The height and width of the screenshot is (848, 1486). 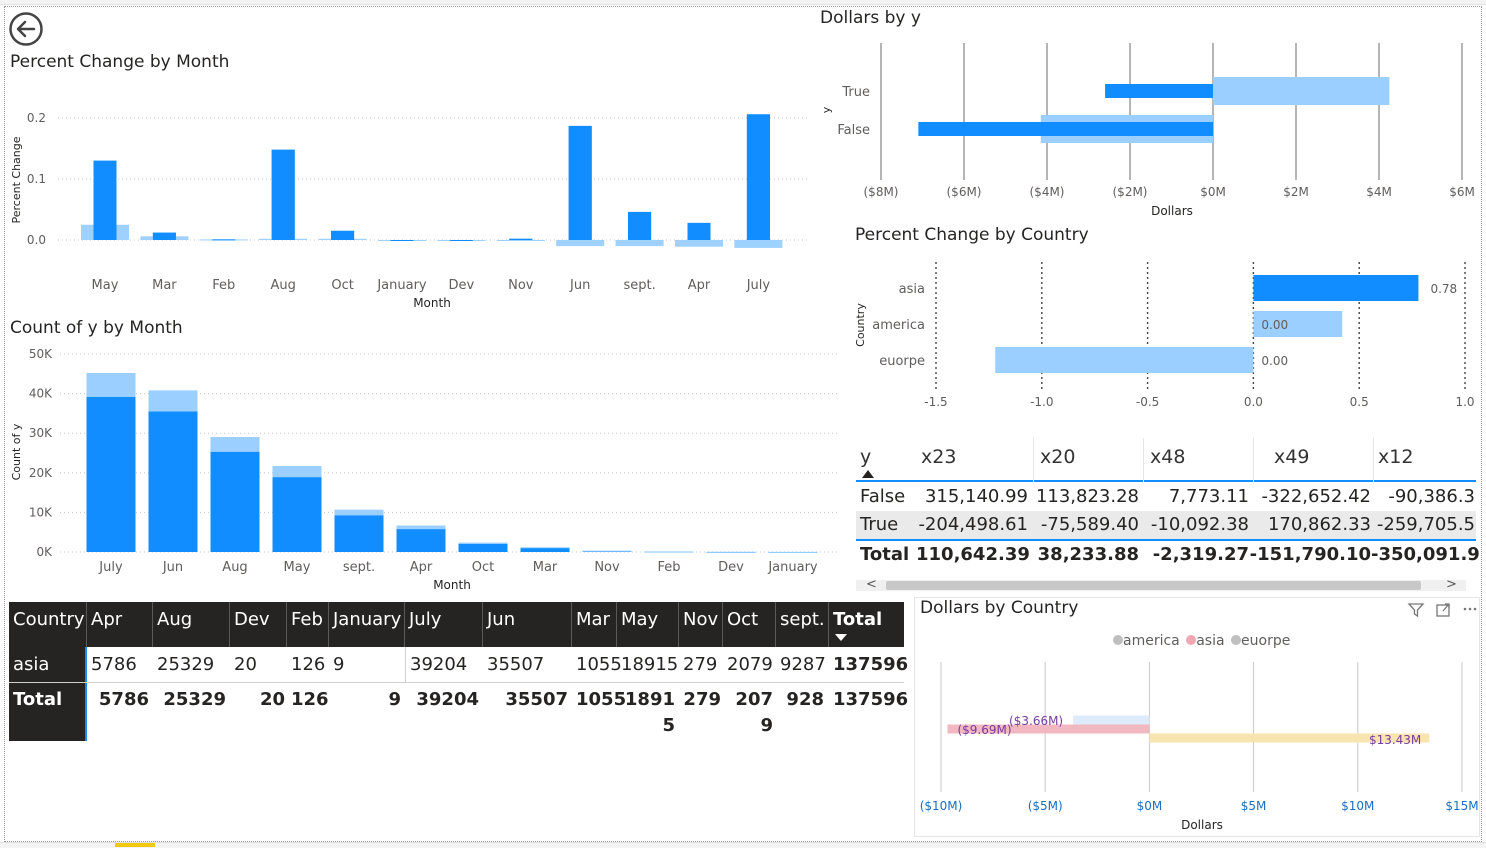 What do you see at coordinates (96, 328) in the screenshot?
I see `count-of-y-by-month-title: Count of y by Month` at bounding box center [96, 328].